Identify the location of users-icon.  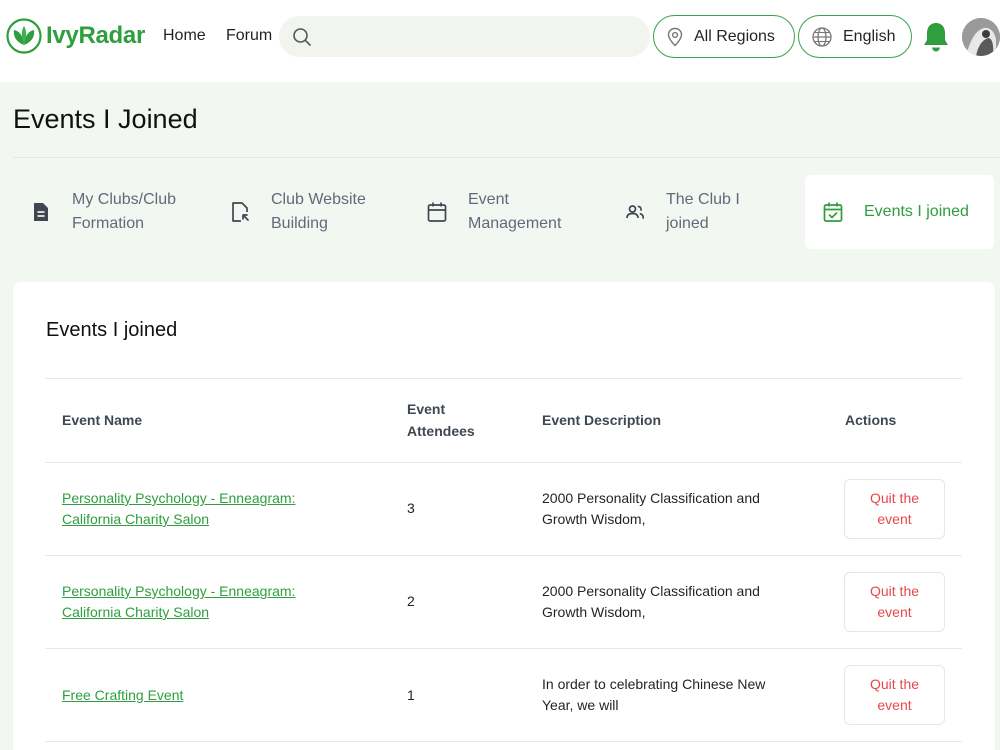
(635, 212).